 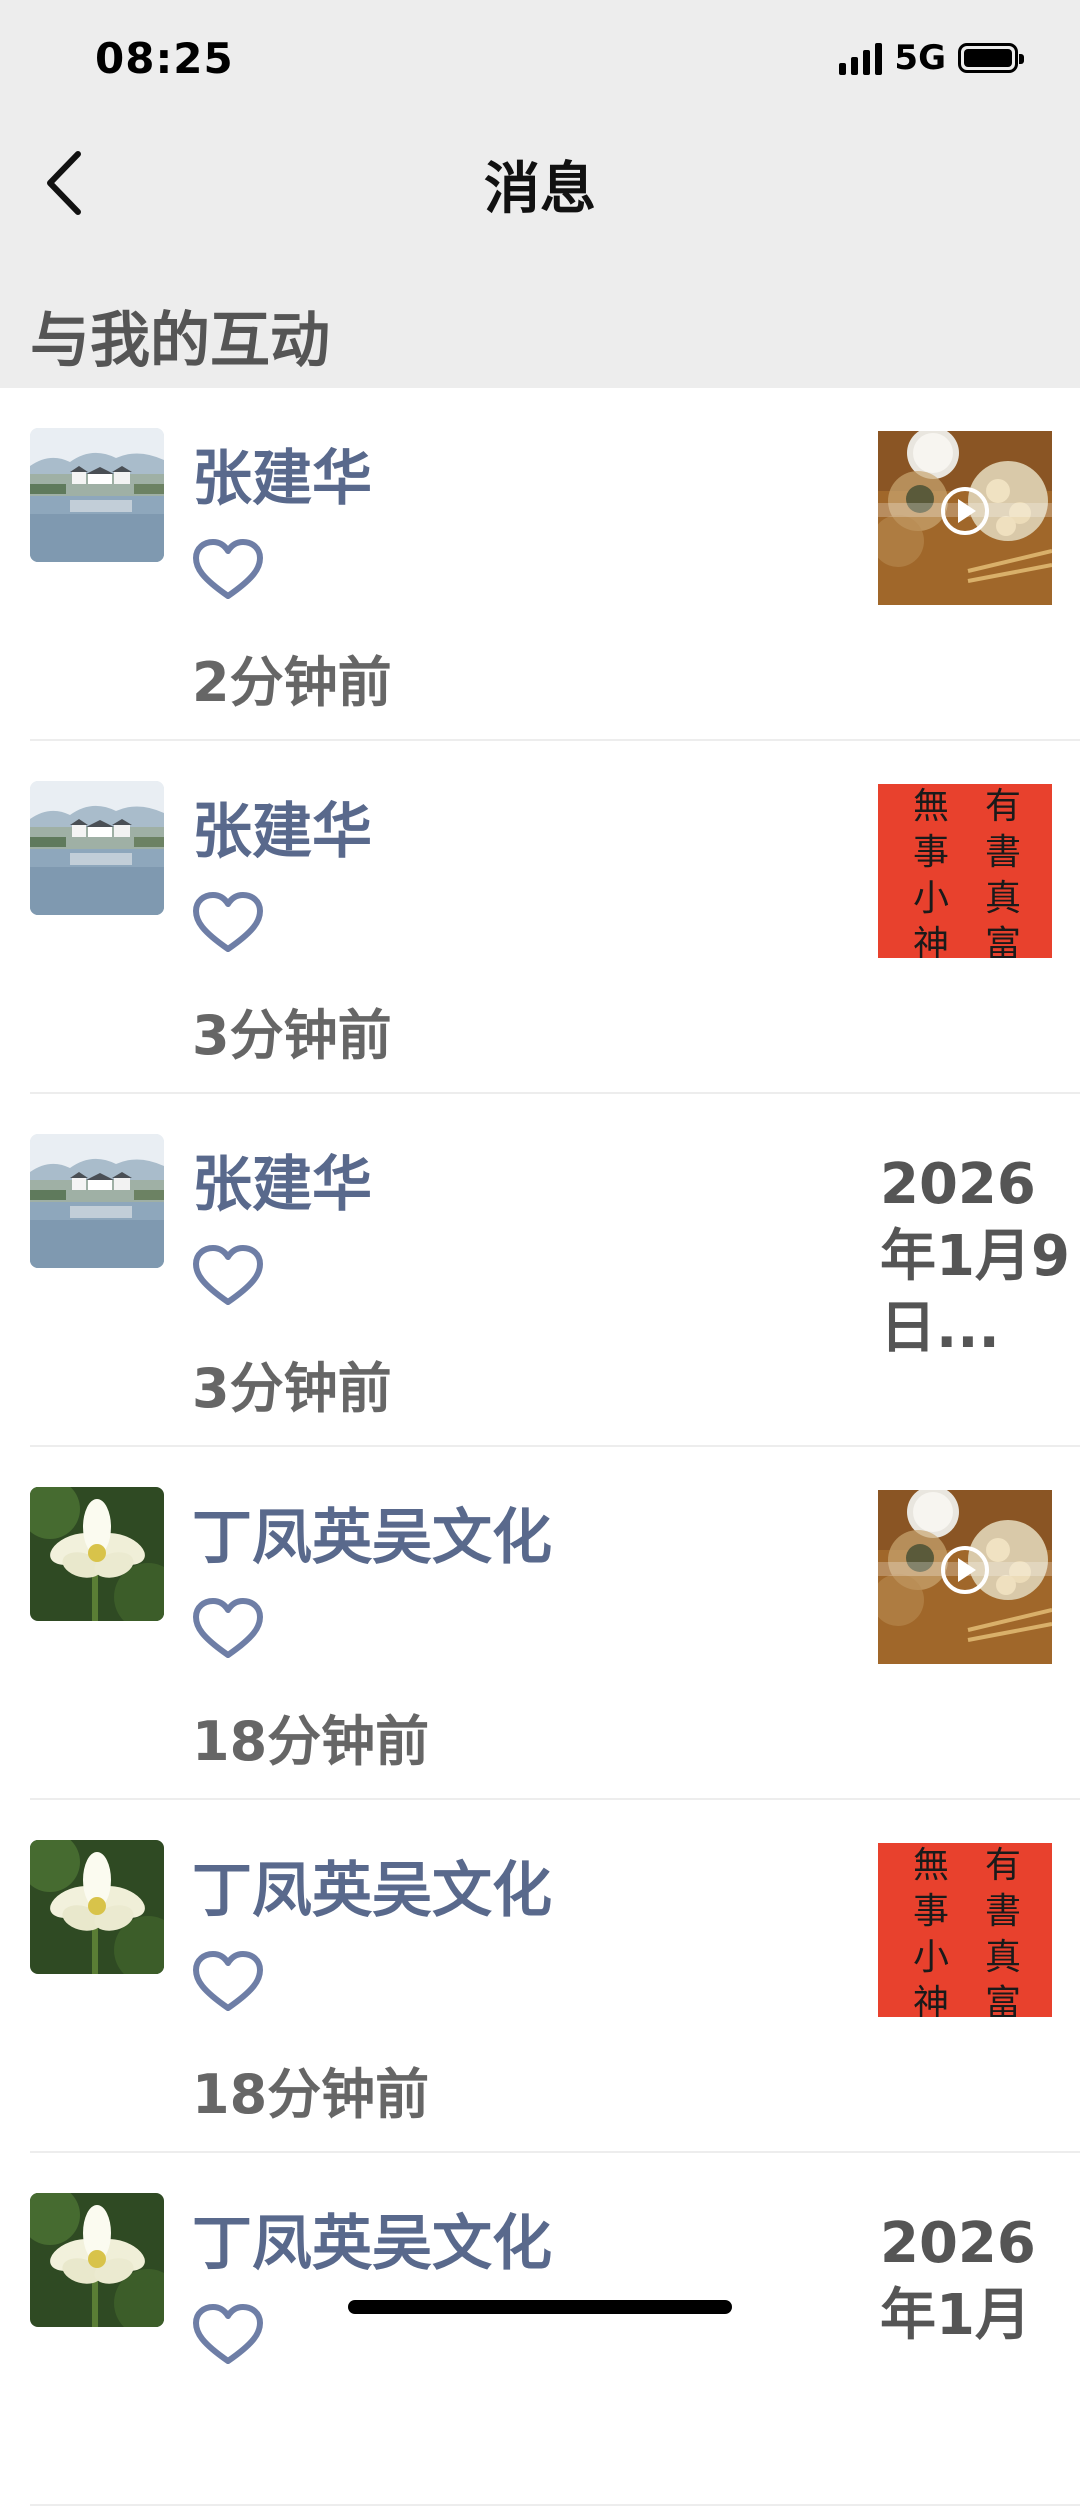 I want to click on signal-icon, so click(x=861, y=58).